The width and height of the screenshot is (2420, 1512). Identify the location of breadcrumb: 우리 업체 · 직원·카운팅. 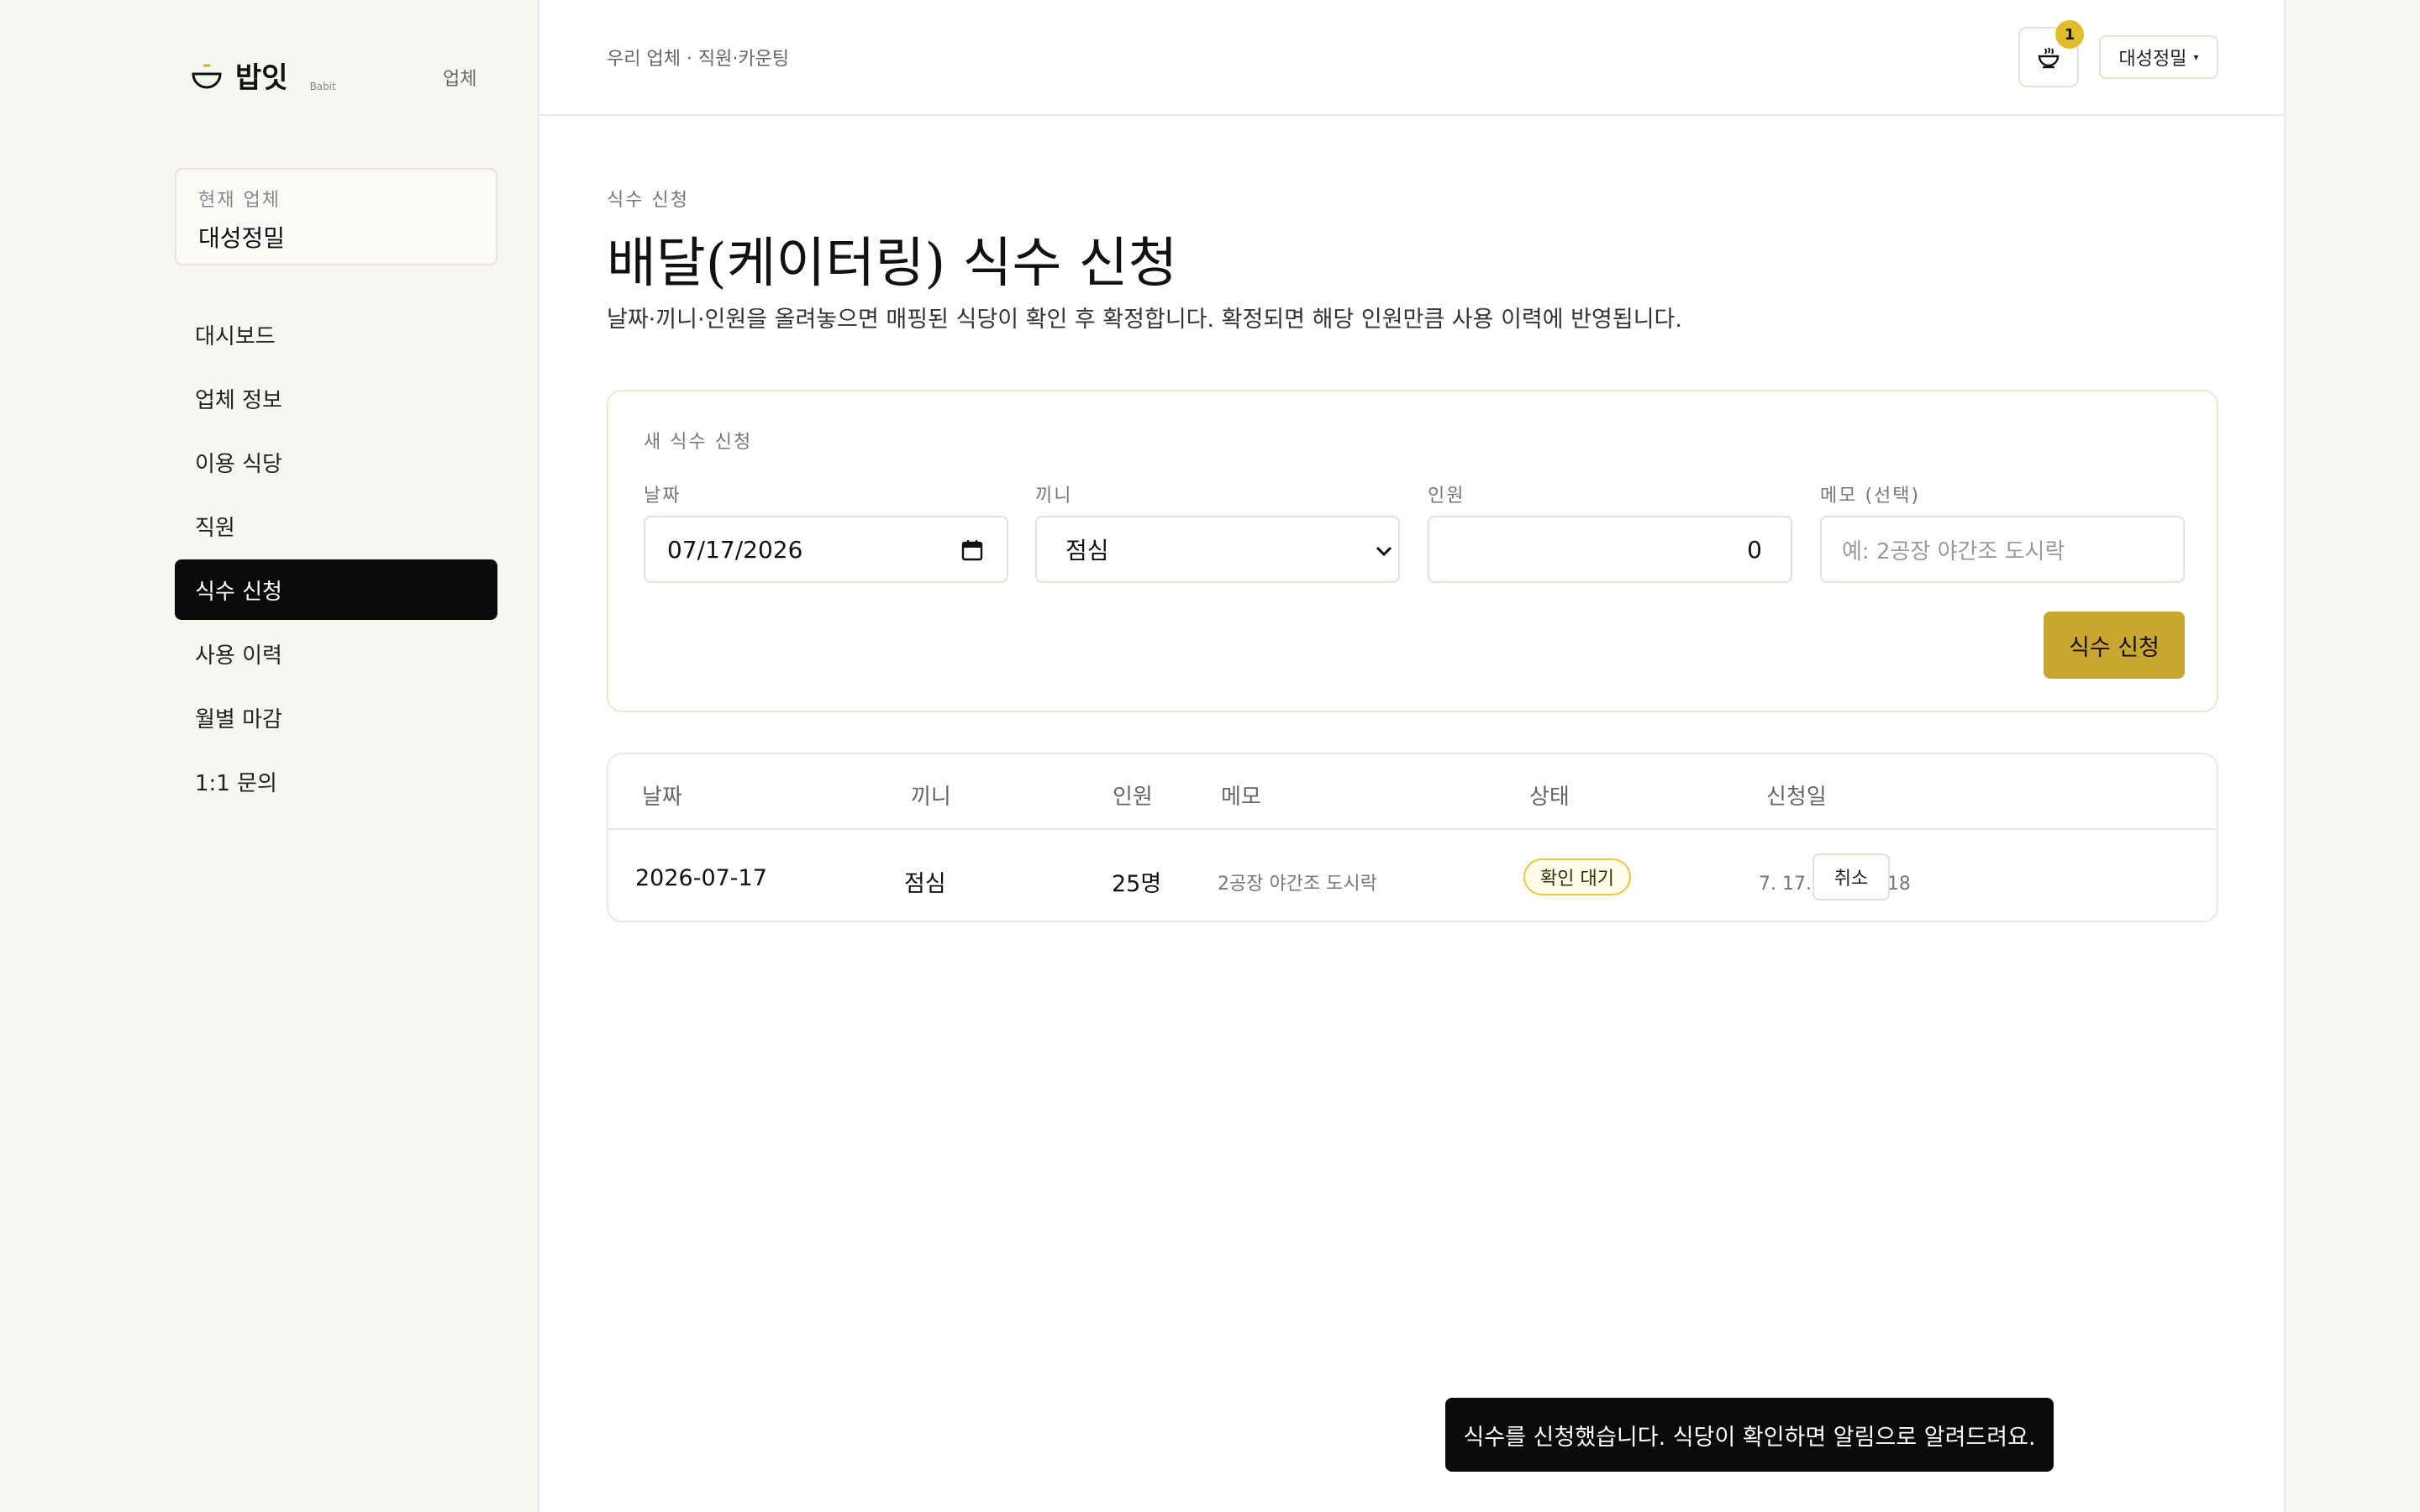
(698, 59).